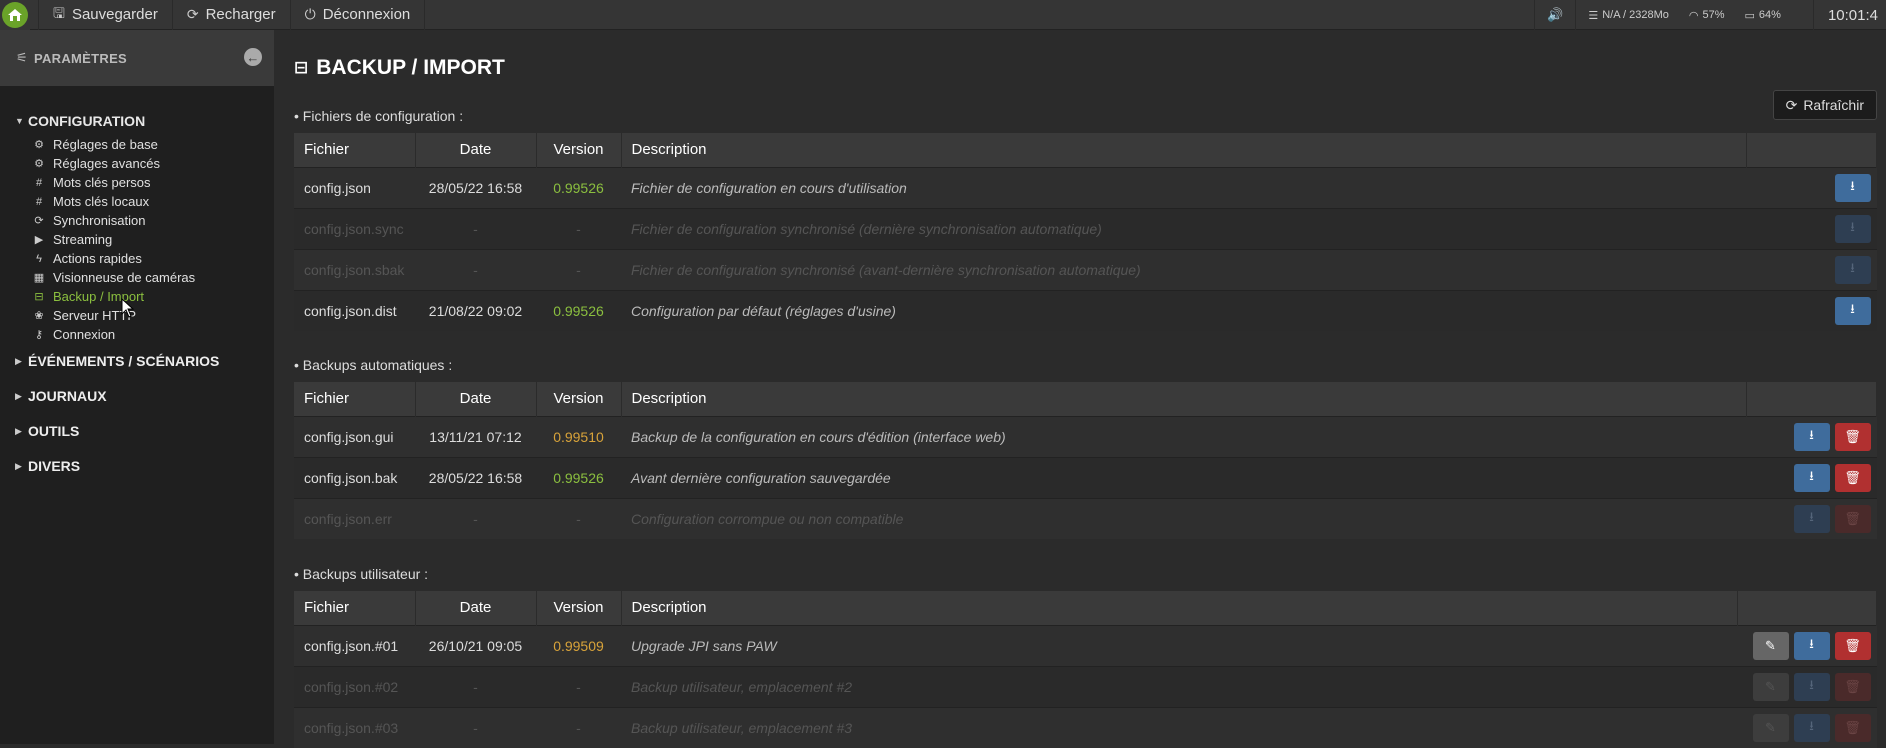 The width and height of the screenshot is (1886, 748). I want to click on description-cell: Backup utilisateur, emplacement #2, so click(1179, 686).